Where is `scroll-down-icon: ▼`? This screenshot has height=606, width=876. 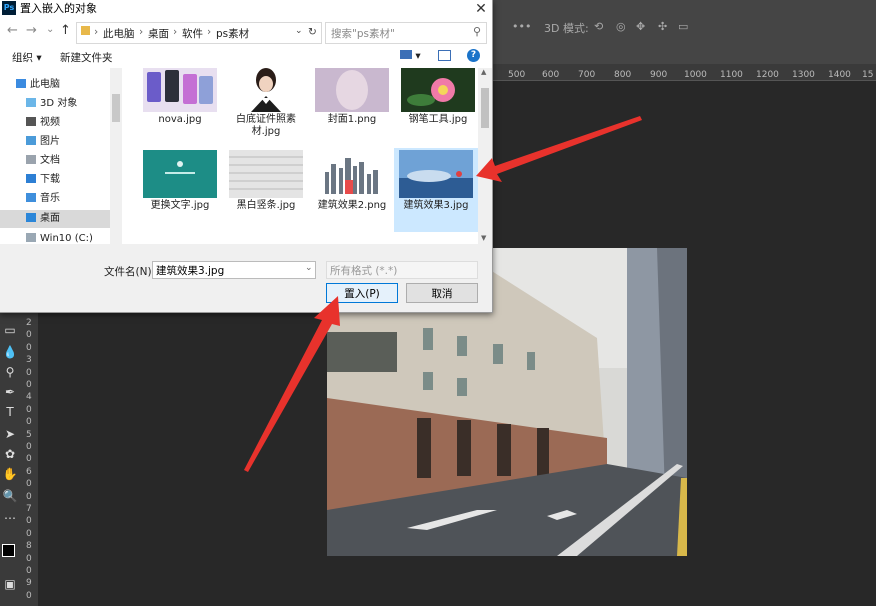 scroll-down-icon: ▼ is located at coordinates (483, 238).